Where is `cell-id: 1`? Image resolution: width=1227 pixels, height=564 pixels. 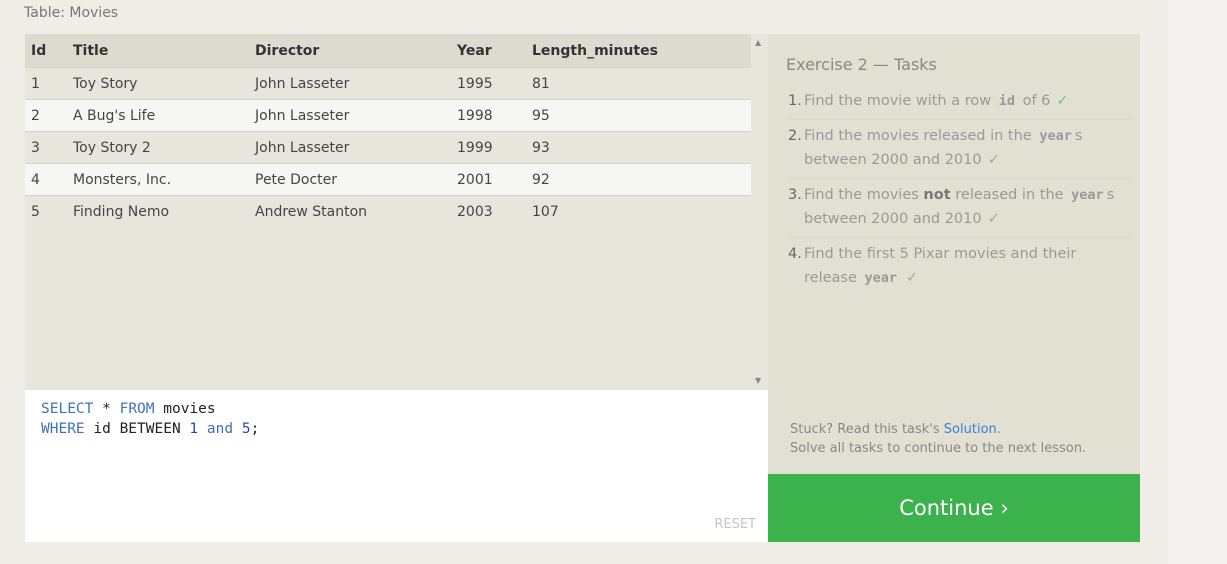 cell-id: 1 is located at coordinates (49, 83).